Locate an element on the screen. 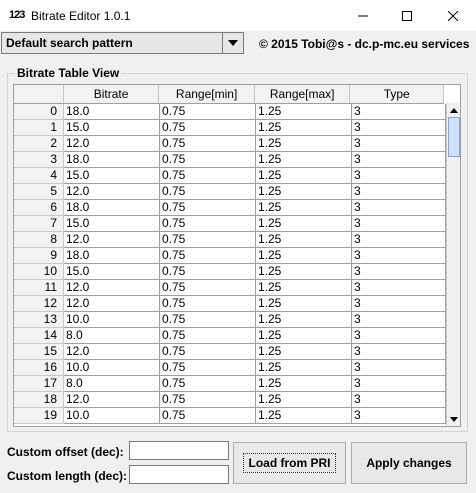  search-pattern-select: Default search pattern is located at coordinates (122, 43).